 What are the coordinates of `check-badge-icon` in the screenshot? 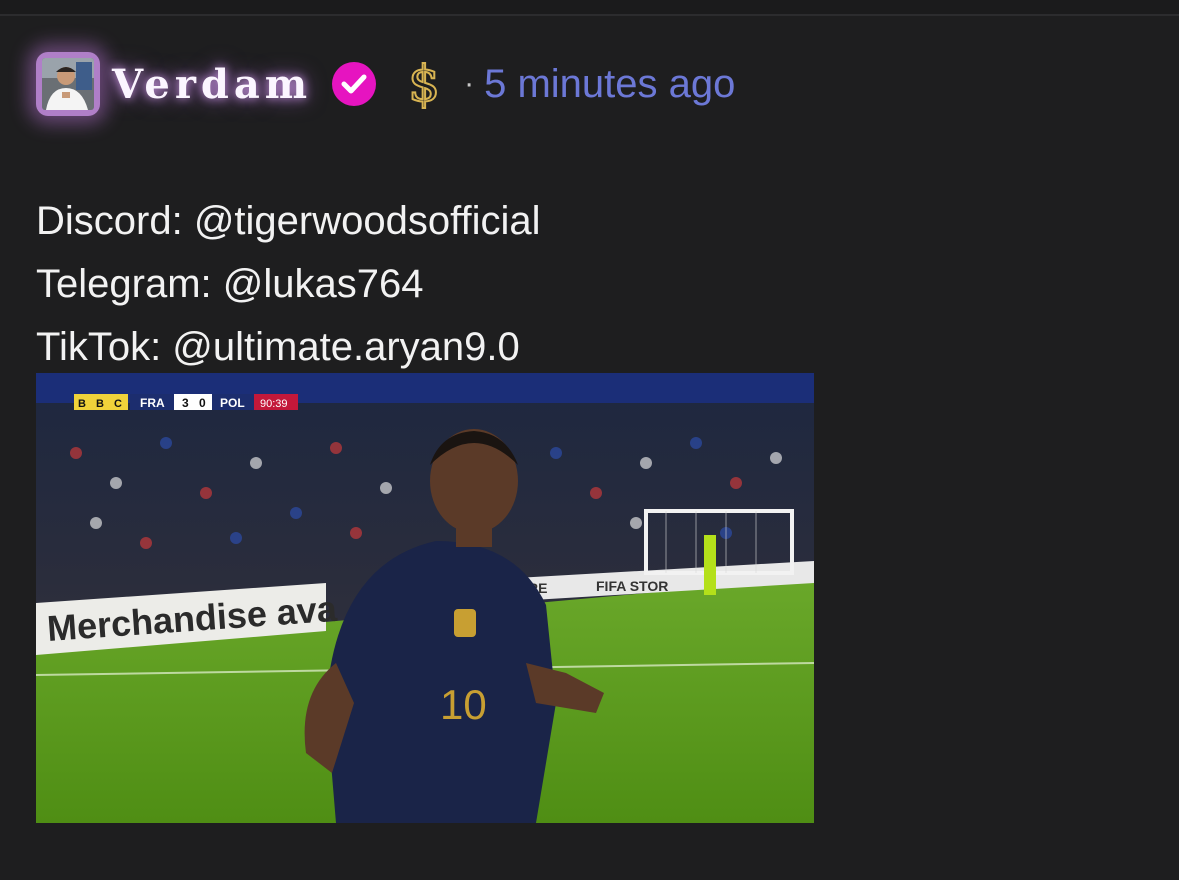 It's located at (354, 84).